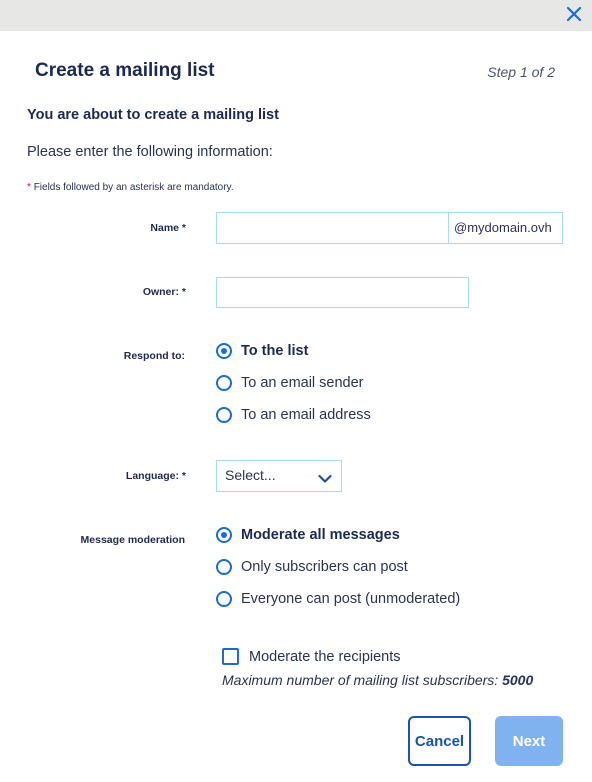  Describe the element at coordinates (325, 656) in the screenshot. I see `moderate-recipients-label: Moderate the recipients` at that location.